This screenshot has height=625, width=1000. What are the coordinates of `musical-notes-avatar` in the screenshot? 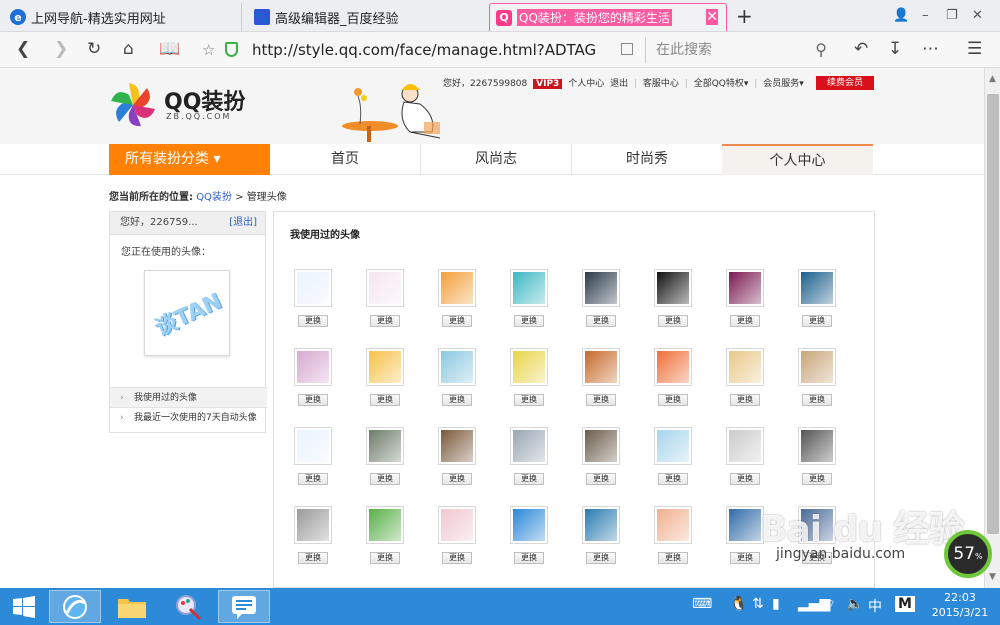 It's located at (601, 446).